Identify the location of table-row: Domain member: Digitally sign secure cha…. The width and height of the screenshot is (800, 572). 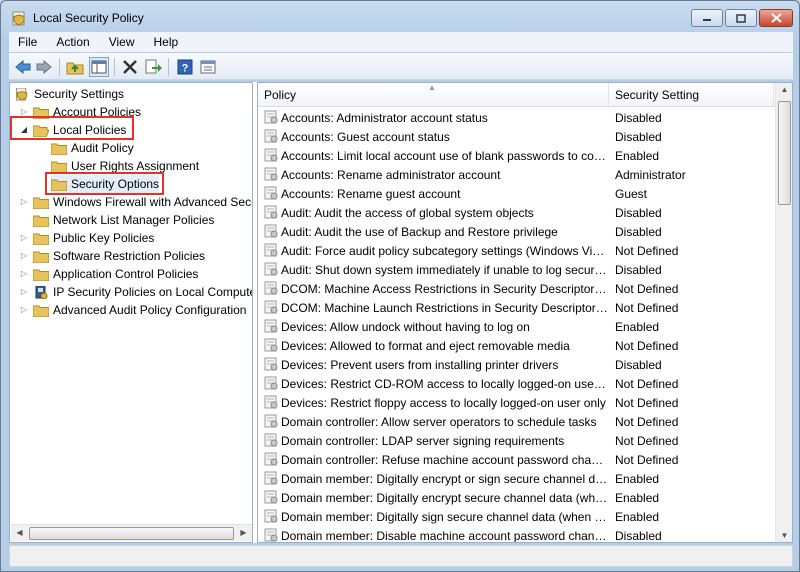
(517, 516).